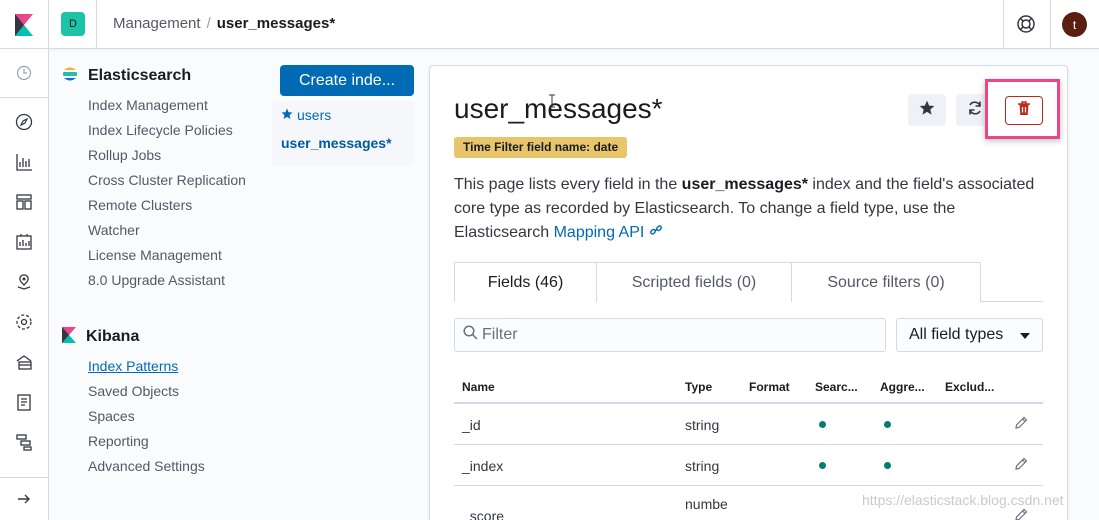  I want to click on column-type: Type, so click(698, 387).